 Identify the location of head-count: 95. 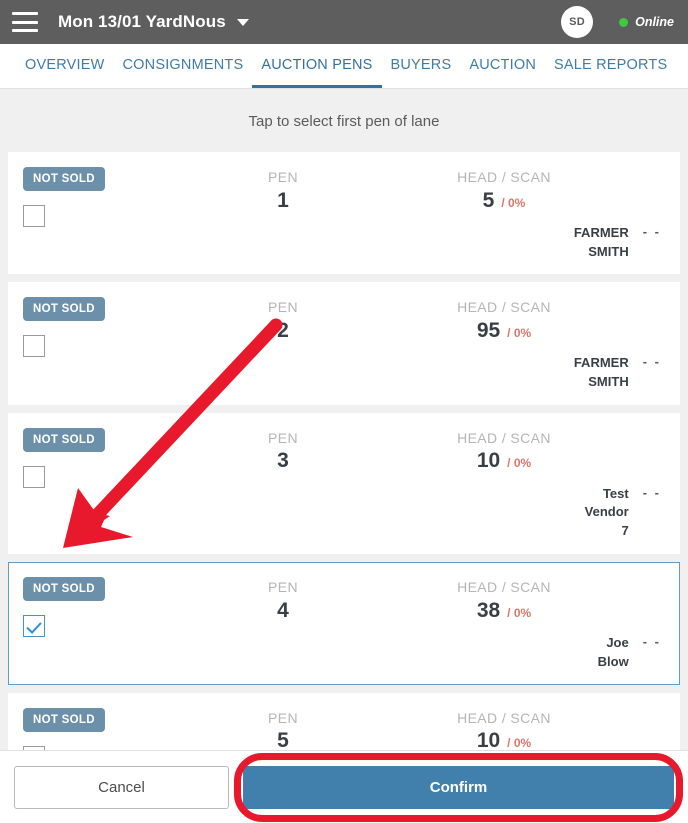
(488, 330).